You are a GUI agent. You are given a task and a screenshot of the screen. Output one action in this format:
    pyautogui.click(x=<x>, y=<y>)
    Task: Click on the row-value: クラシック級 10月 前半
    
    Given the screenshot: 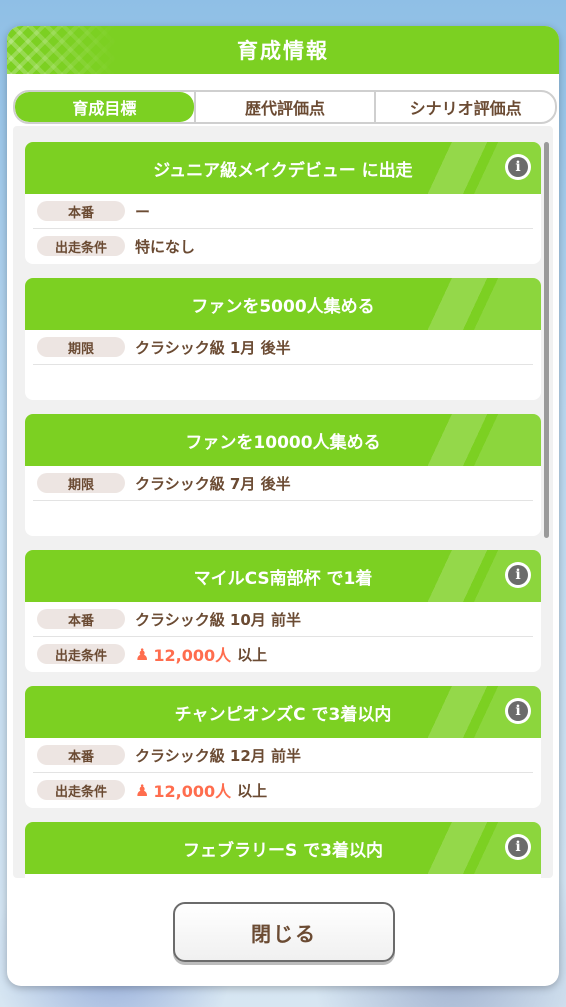 What is the action you would take?
    pyautogui.click(x=218, y=619)
    